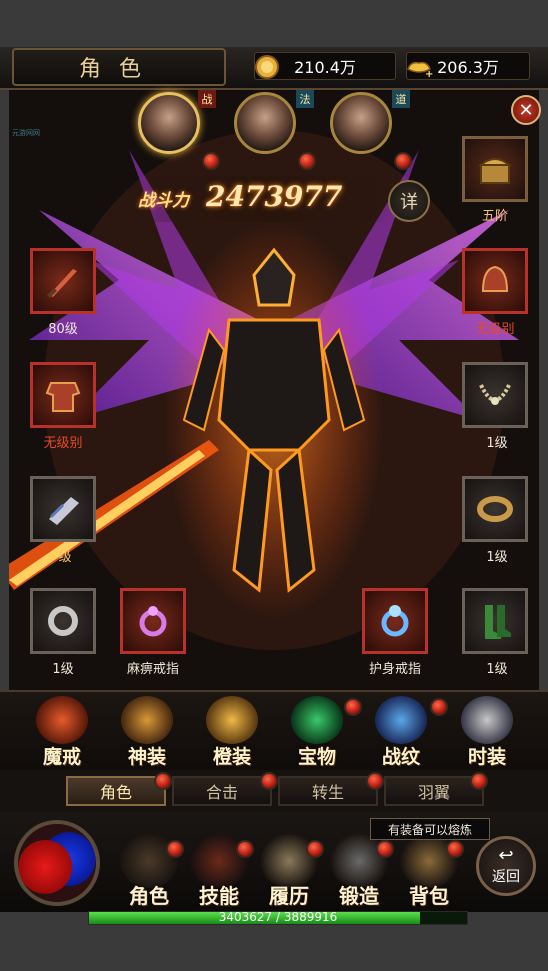  Describe the element at coordinates (62, 283) in the screenshot. I see `sword-icon` at that location.